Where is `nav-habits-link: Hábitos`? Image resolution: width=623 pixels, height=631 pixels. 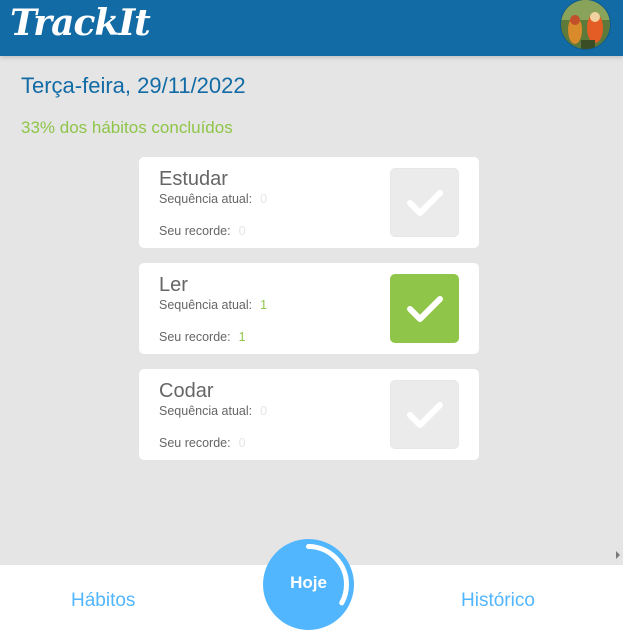 nav-habits-link: Hábitos is located at coordinates (103, 601).